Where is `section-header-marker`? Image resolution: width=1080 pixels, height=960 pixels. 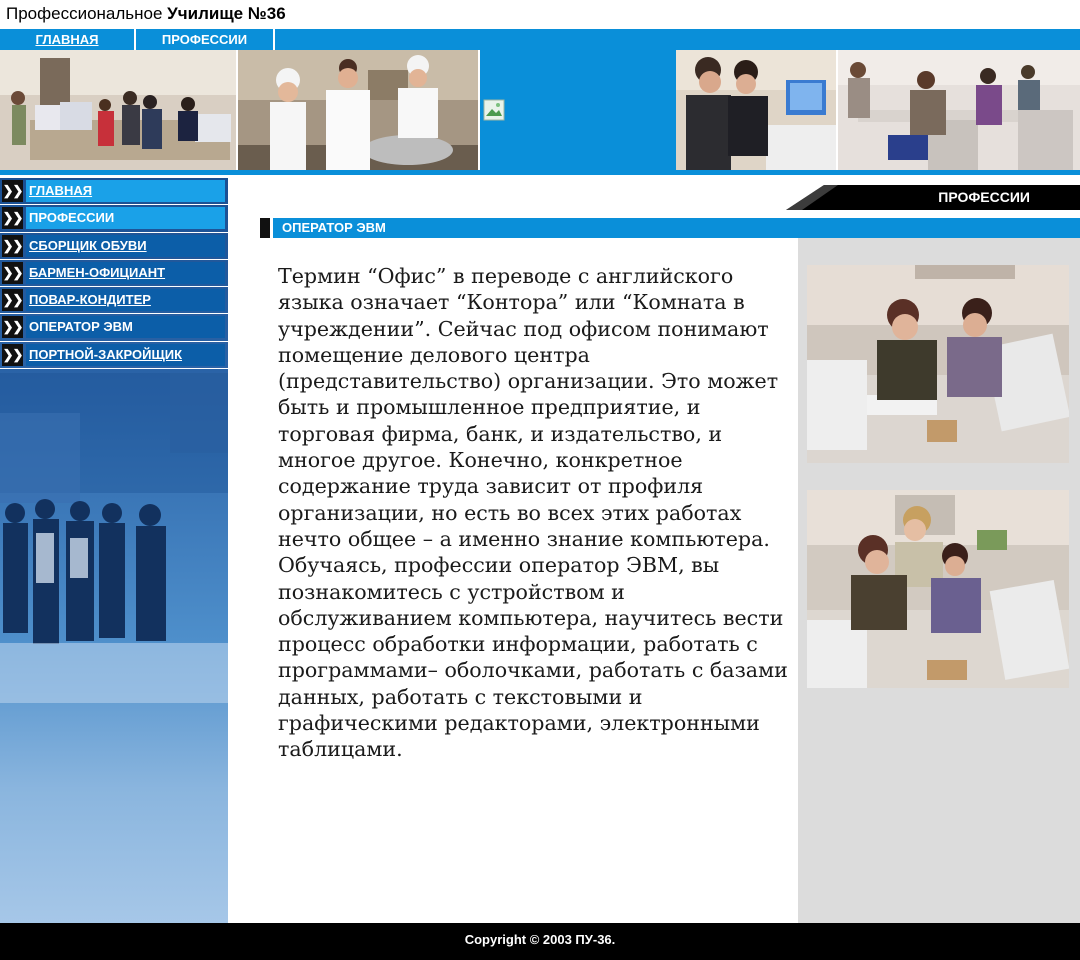 section-header-marker is located at coordinates (265, 228).